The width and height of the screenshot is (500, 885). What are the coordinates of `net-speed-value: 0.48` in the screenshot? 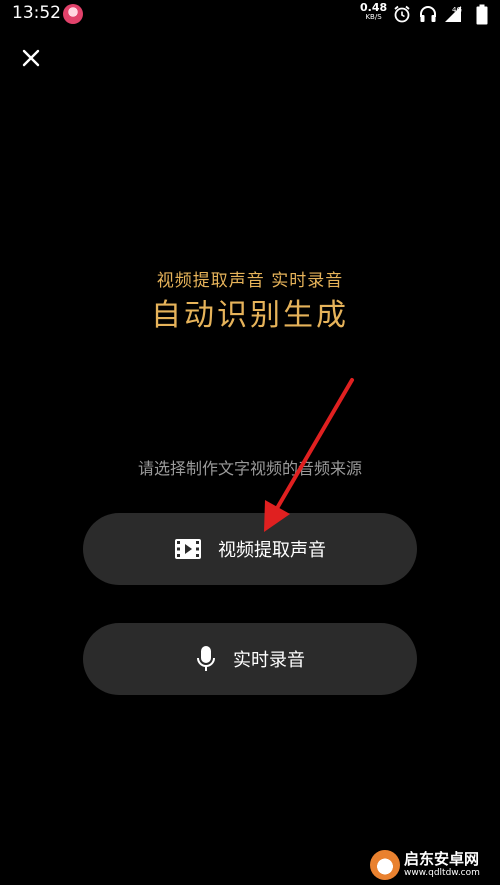 It's located at (374, 7).